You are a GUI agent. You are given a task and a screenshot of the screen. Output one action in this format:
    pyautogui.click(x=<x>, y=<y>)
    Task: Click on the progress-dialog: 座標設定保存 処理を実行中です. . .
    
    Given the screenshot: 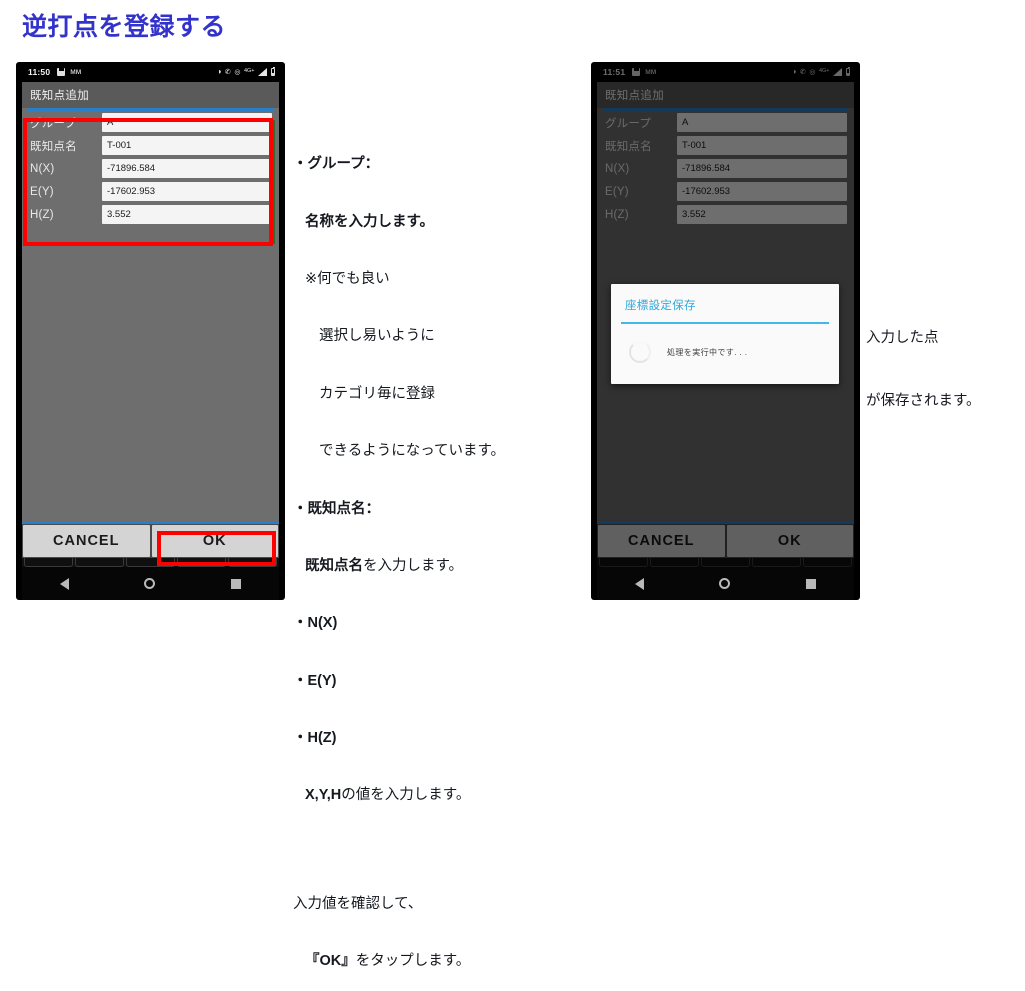 What is the action you would take?
    pyautogui.click(x=725, y=334)
    